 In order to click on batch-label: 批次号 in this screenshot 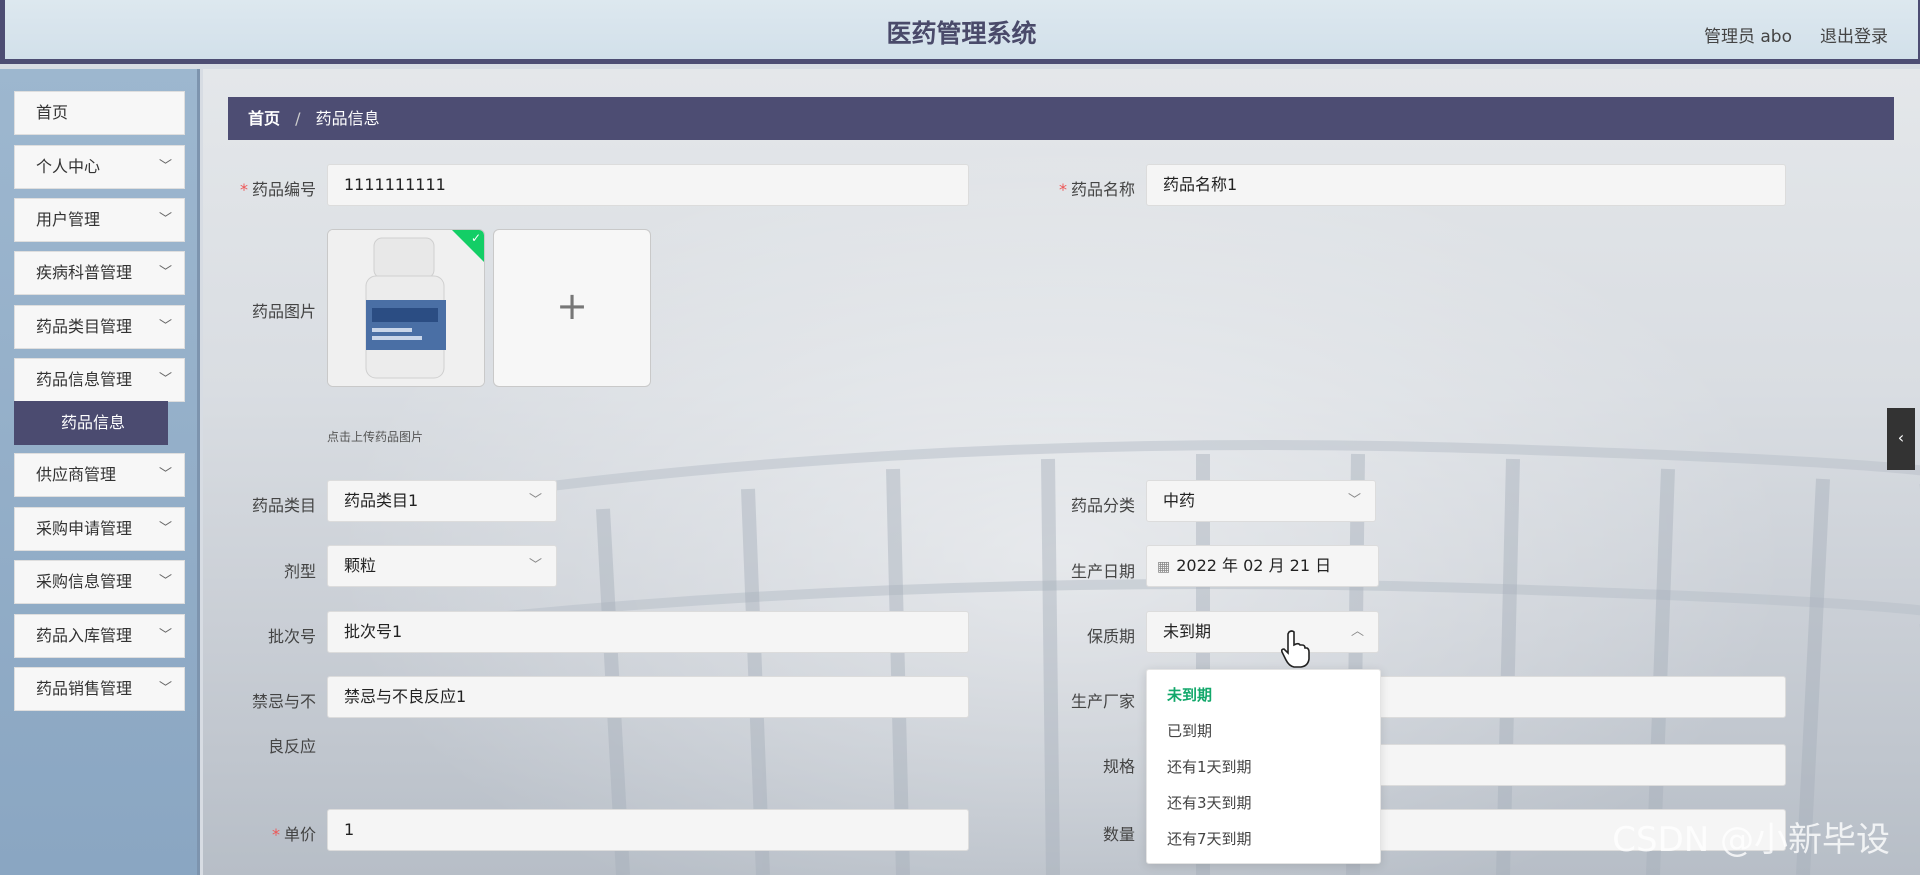, I will do `click(291, 636)`.